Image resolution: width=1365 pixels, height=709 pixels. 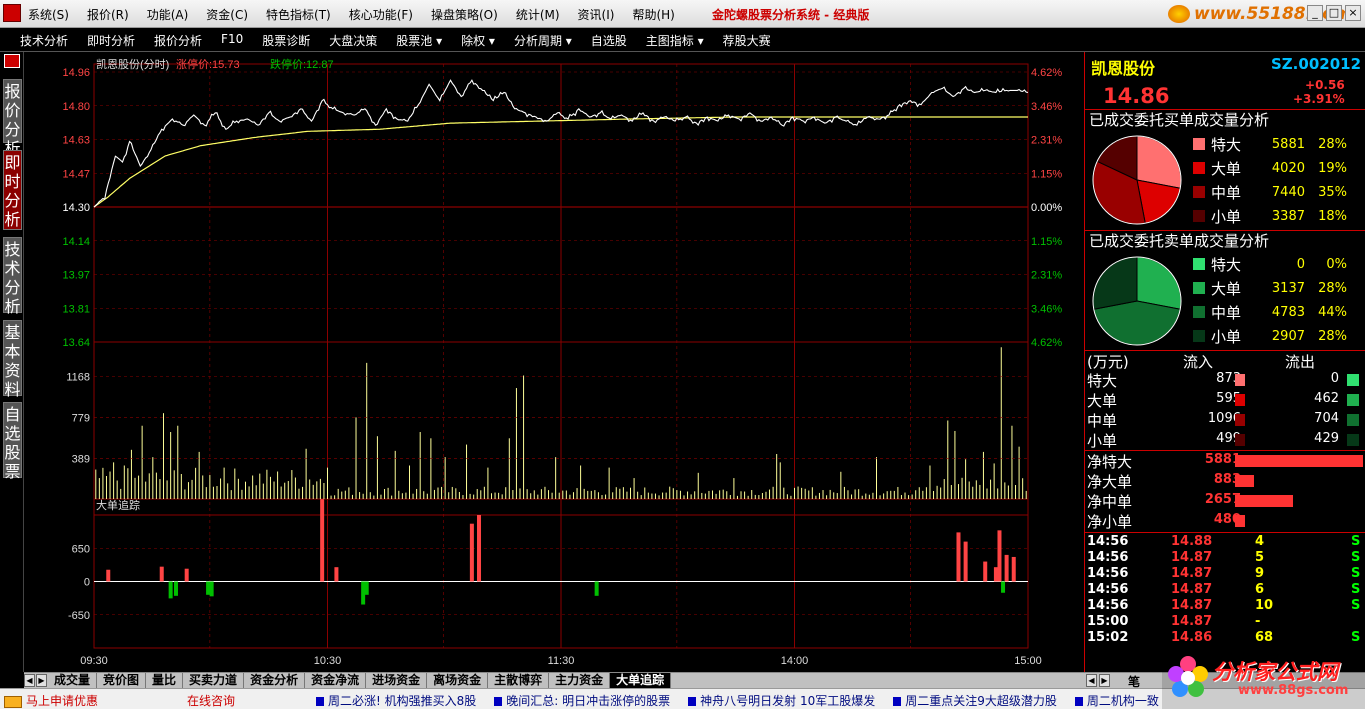 What do you see at coordinates (1192, 637) in the screenshot?
I see `tick-price: 14.86` at bounding box center [1192, 637].